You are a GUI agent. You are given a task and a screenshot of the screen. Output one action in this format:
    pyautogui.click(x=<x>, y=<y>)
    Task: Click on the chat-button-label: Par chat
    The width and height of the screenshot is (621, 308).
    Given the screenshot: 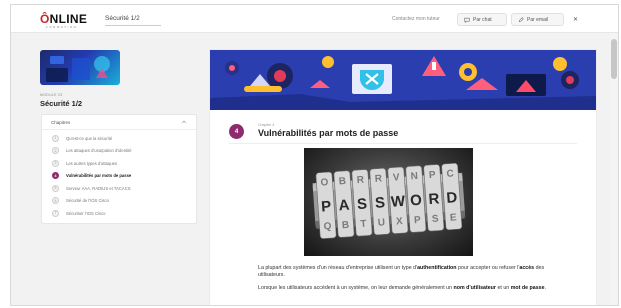 What is the action you would take?
    pyautogui.click(x=482, y=19)
    